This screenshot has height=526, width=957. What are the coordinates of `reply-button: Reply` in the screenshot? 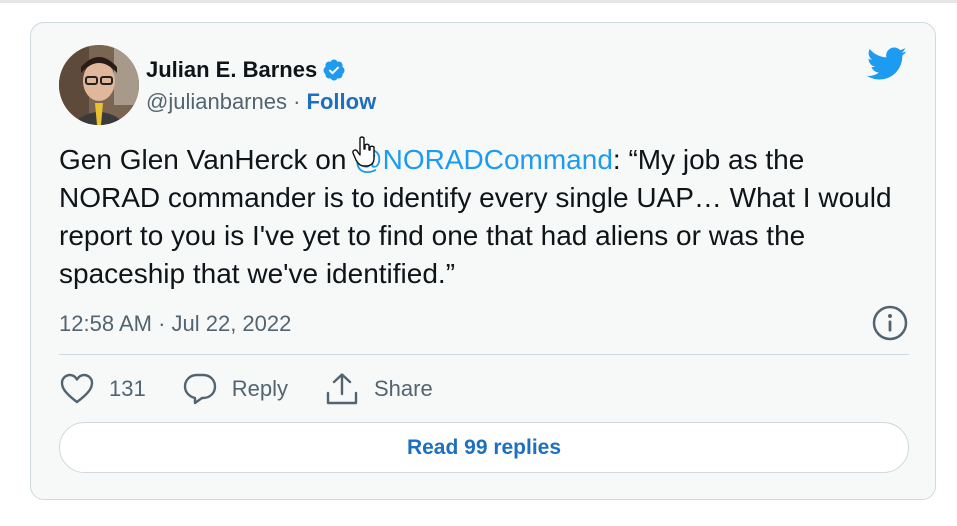 It's located at (235, 389).